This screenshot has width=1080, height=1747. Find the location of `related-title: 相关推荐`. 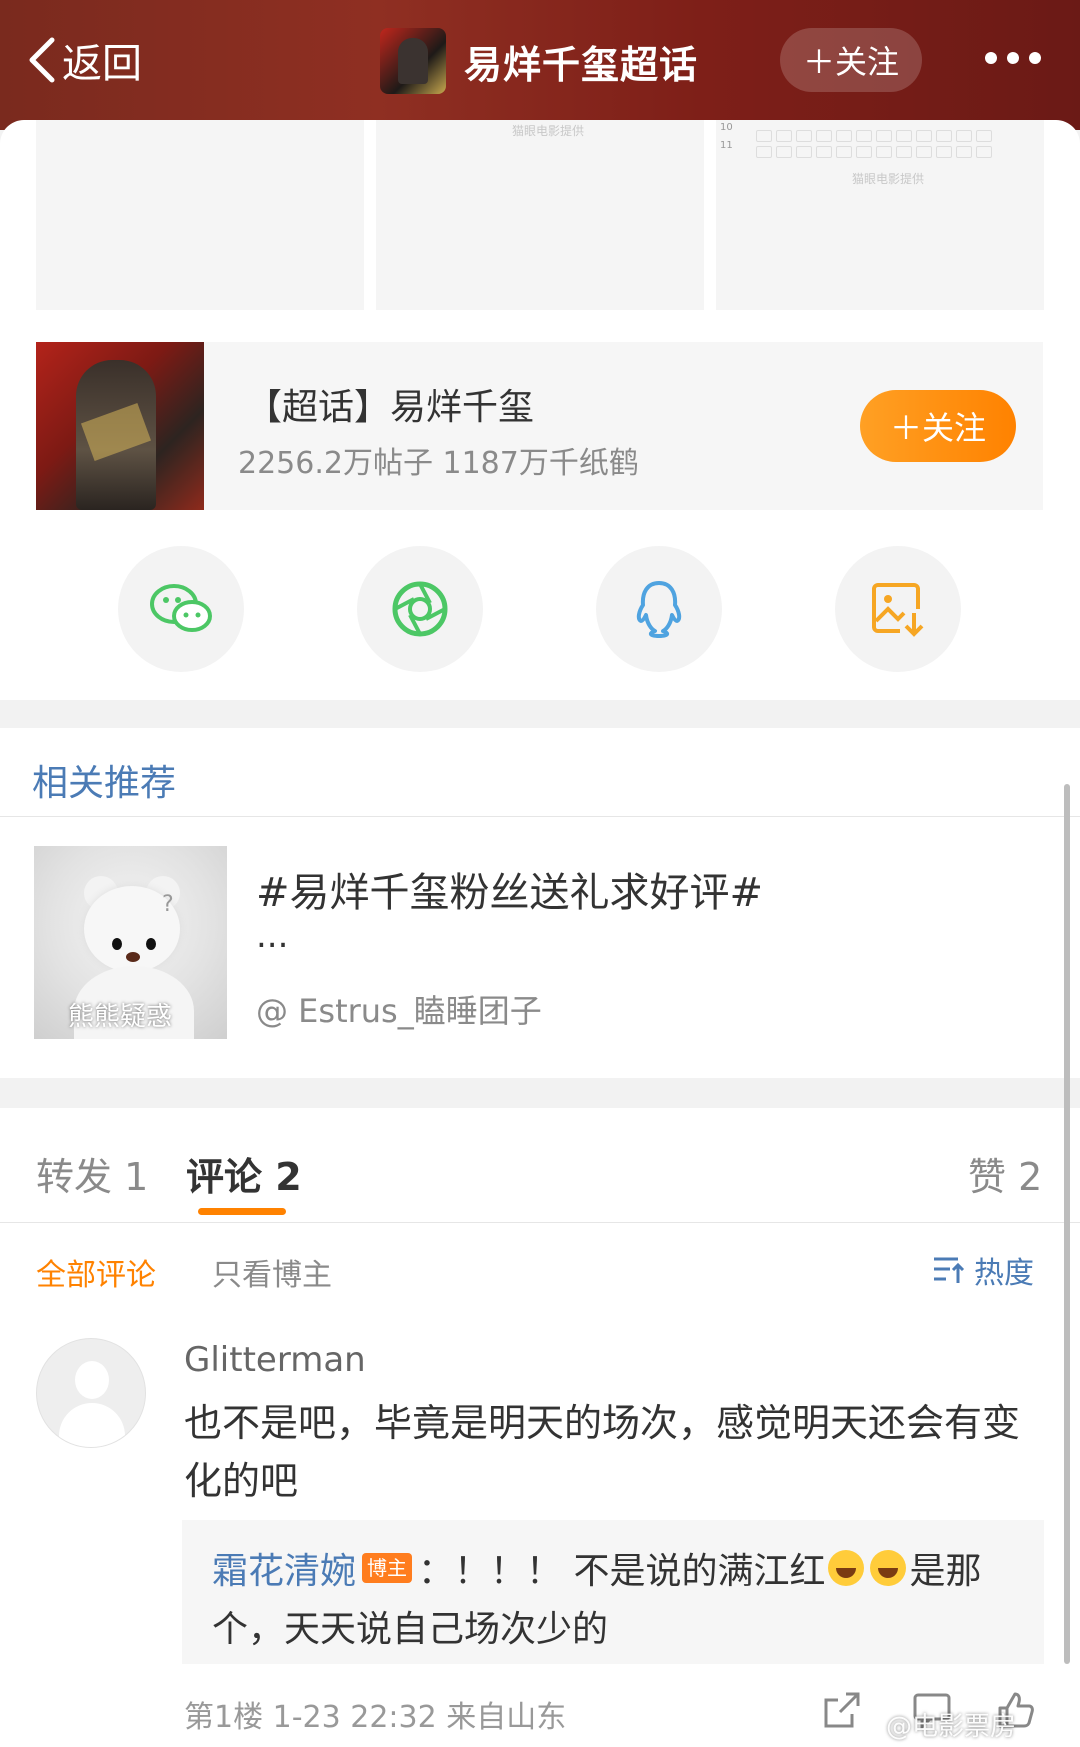

related-title: 相关推荐 is located at coordinates (104, 783).